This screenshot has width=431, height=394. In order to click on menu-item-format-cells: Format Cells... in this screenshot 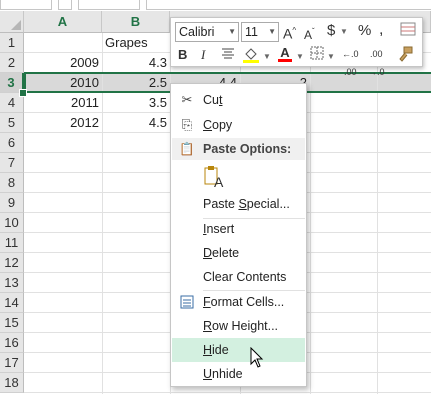, I will do `click(238, 302)`.